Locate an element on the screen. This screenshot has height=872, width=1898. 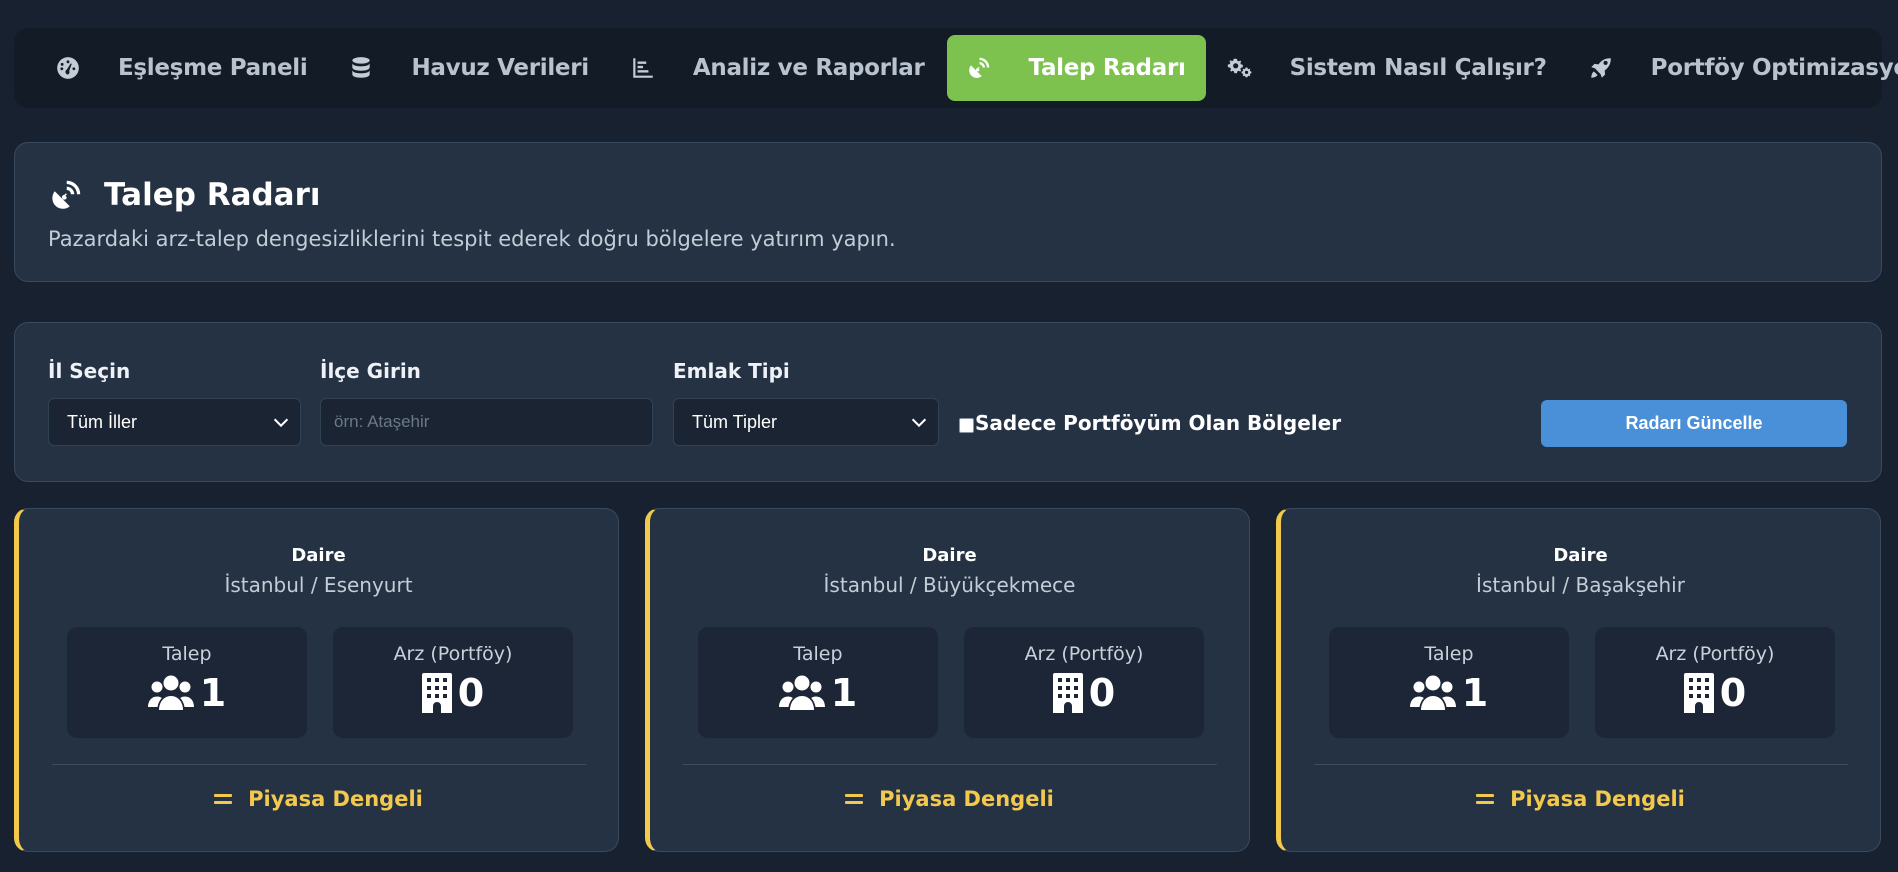
tab-talep-radari: Talep Radarı is located at coordinates (1076, 68).